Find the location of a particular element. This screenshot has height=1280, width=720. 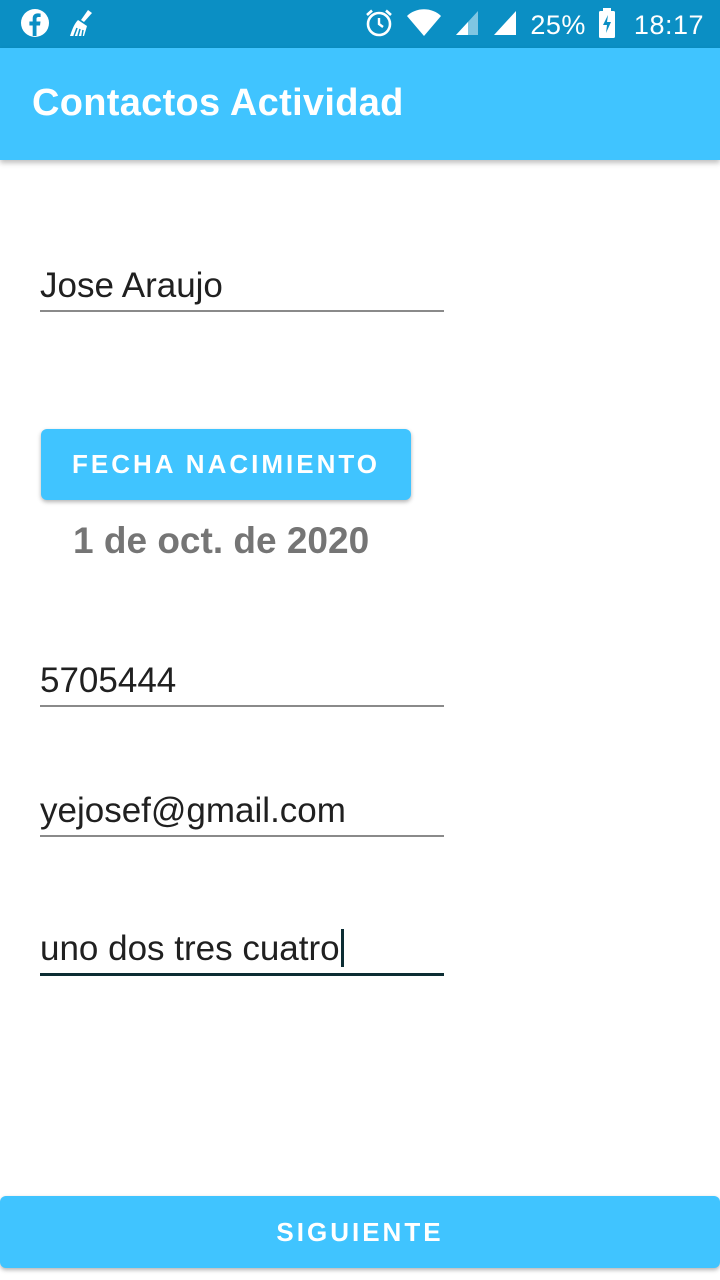

name-field-value: Jose Araujo is located at coordinates (131, 285).